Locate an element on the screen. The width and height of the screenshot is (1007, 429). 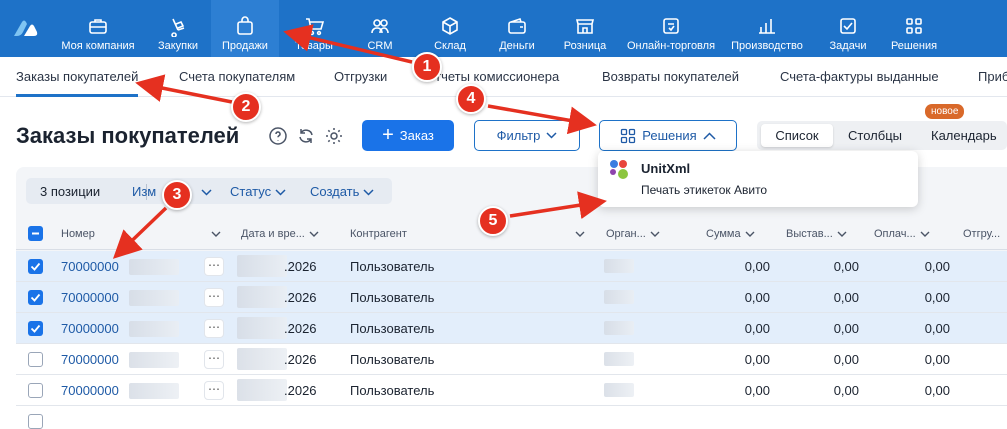
view-switcher: Список Столбцы Календарь is located at coordinates (882, 135).